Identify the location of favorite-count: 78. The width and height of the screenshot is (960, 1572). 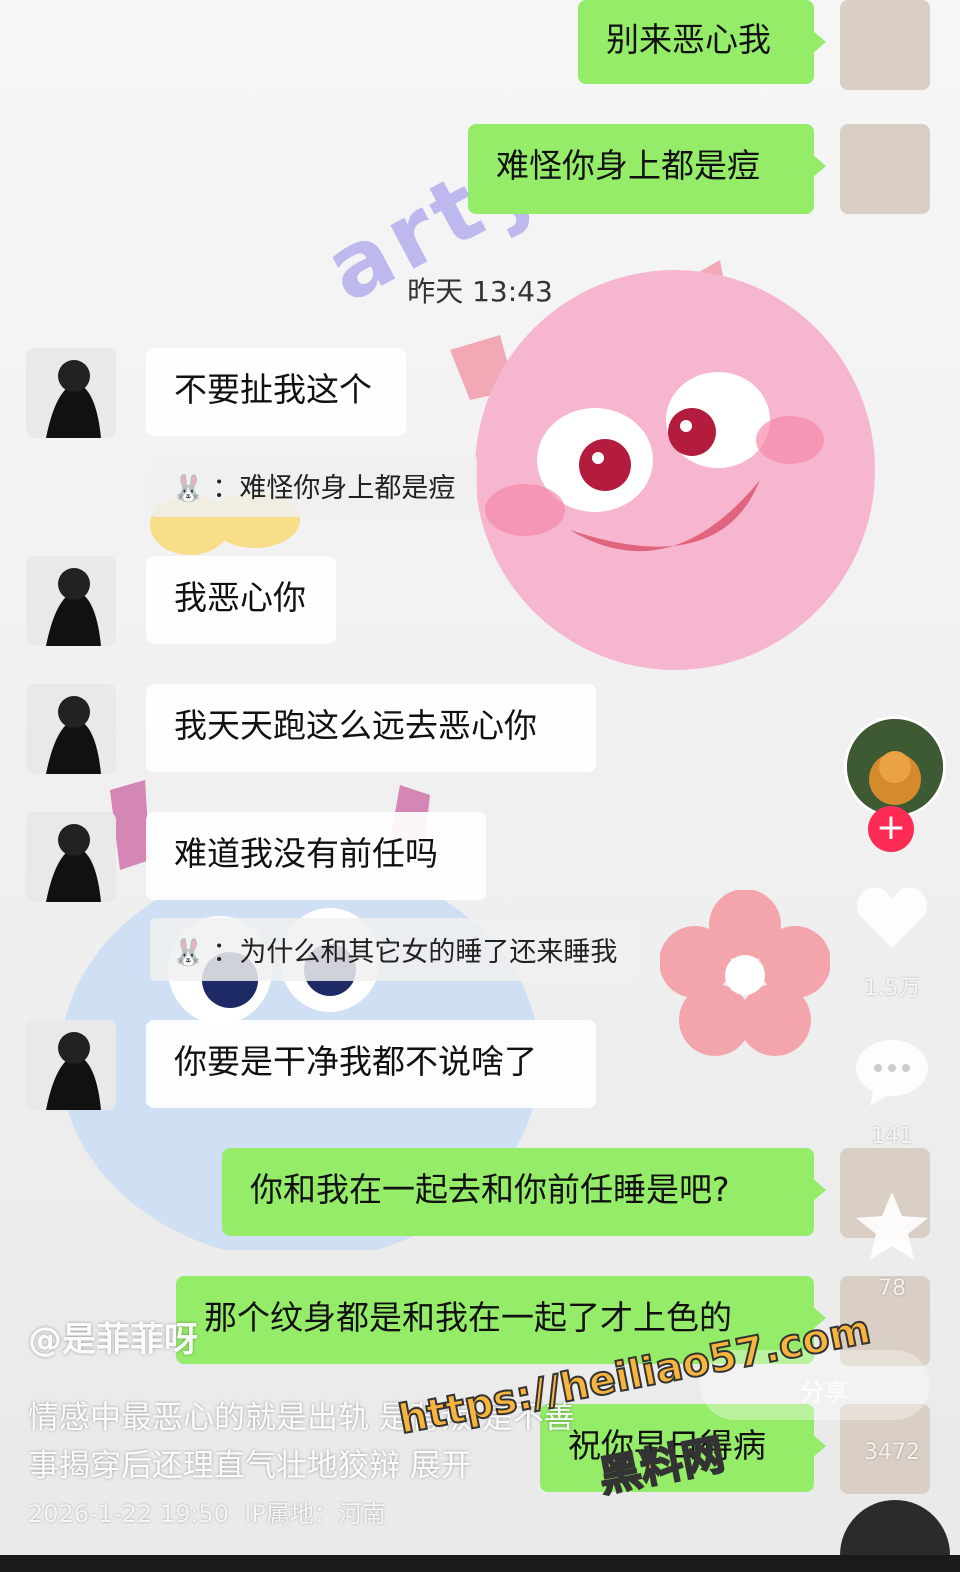
(892, 1288).